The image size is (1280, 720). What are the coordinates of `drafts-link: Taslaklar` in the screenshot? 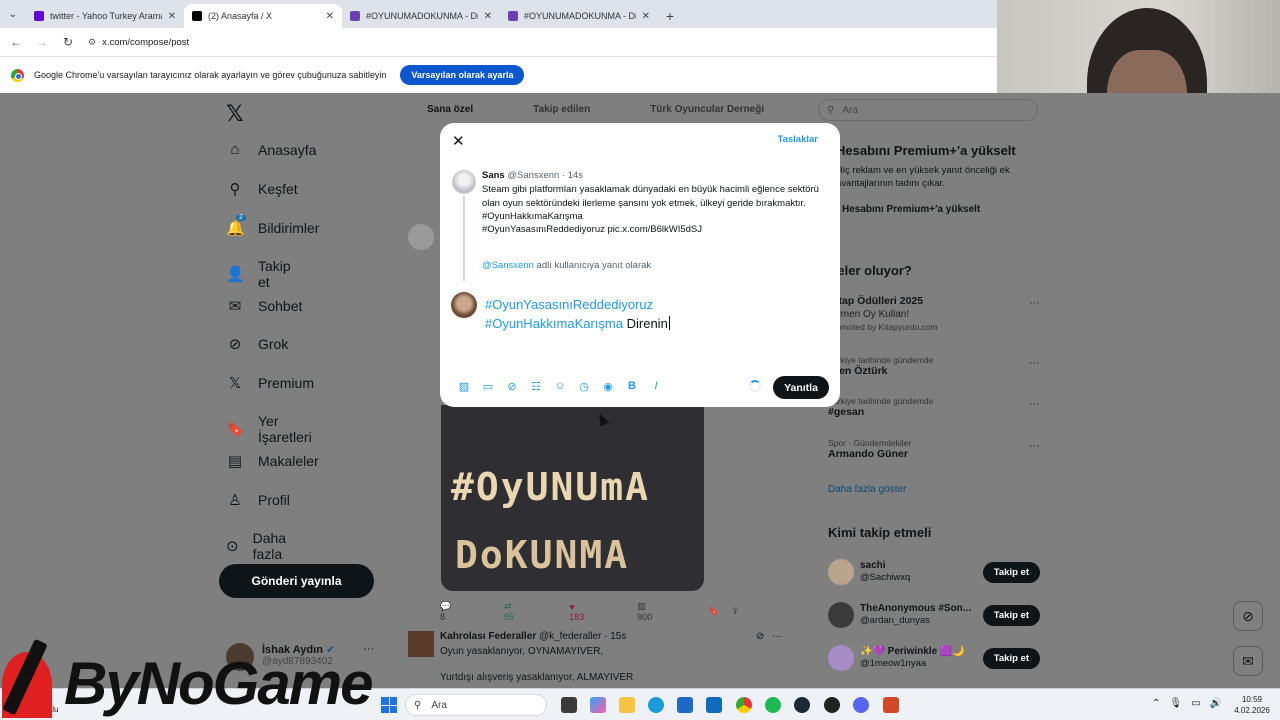 It's located at (798, 139).